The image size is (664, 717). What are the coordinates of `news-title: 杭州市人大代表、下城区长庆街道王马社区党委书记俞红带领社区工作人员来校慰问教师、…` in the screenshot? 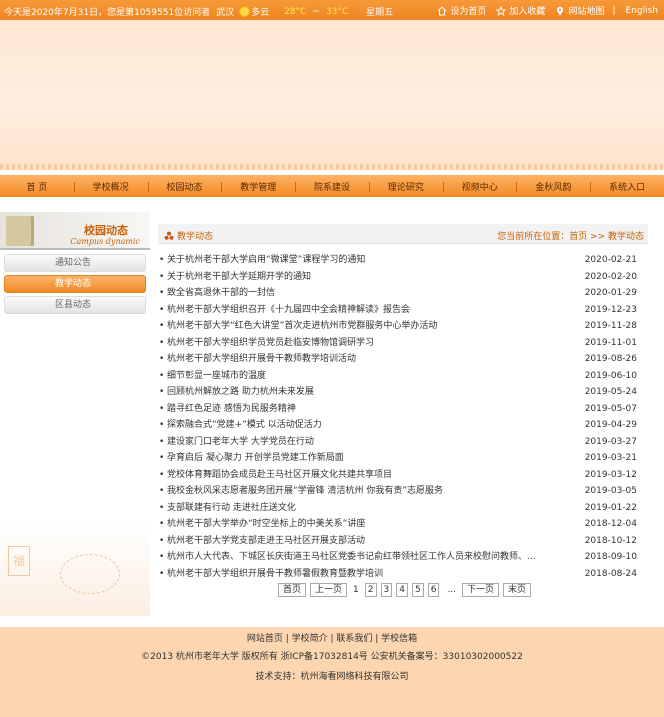 It's located at (367, 557).